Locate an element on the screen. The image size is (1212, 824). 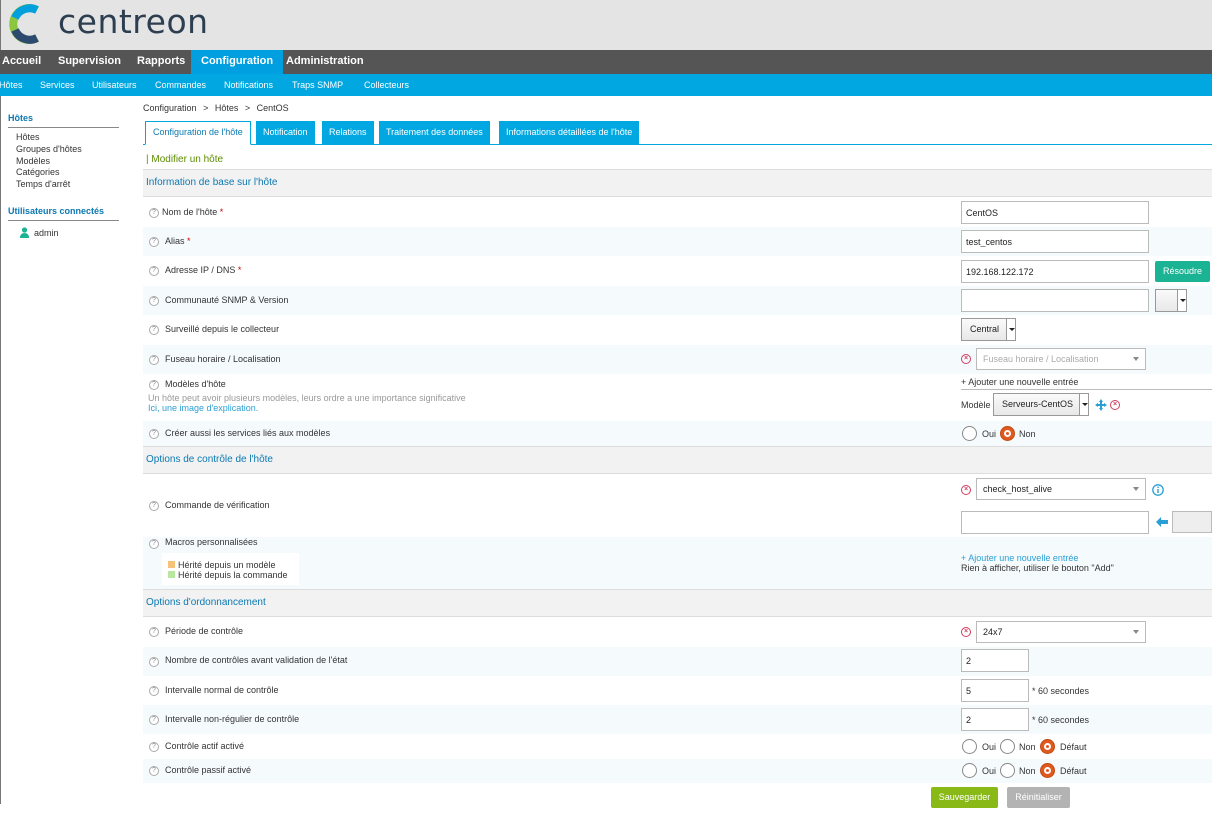
remove-template-icon: × is located at coordinates (1115, 405).